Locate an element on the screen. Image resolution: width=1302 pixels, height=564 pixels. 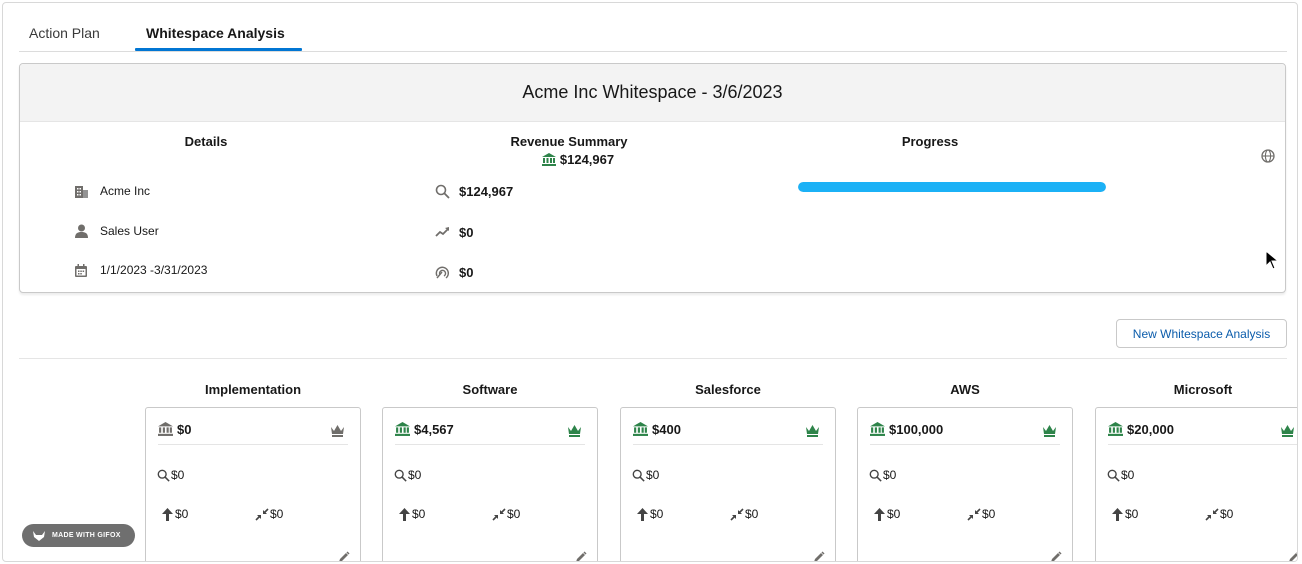
details-heading: Details is located at coordinates (206, 141).